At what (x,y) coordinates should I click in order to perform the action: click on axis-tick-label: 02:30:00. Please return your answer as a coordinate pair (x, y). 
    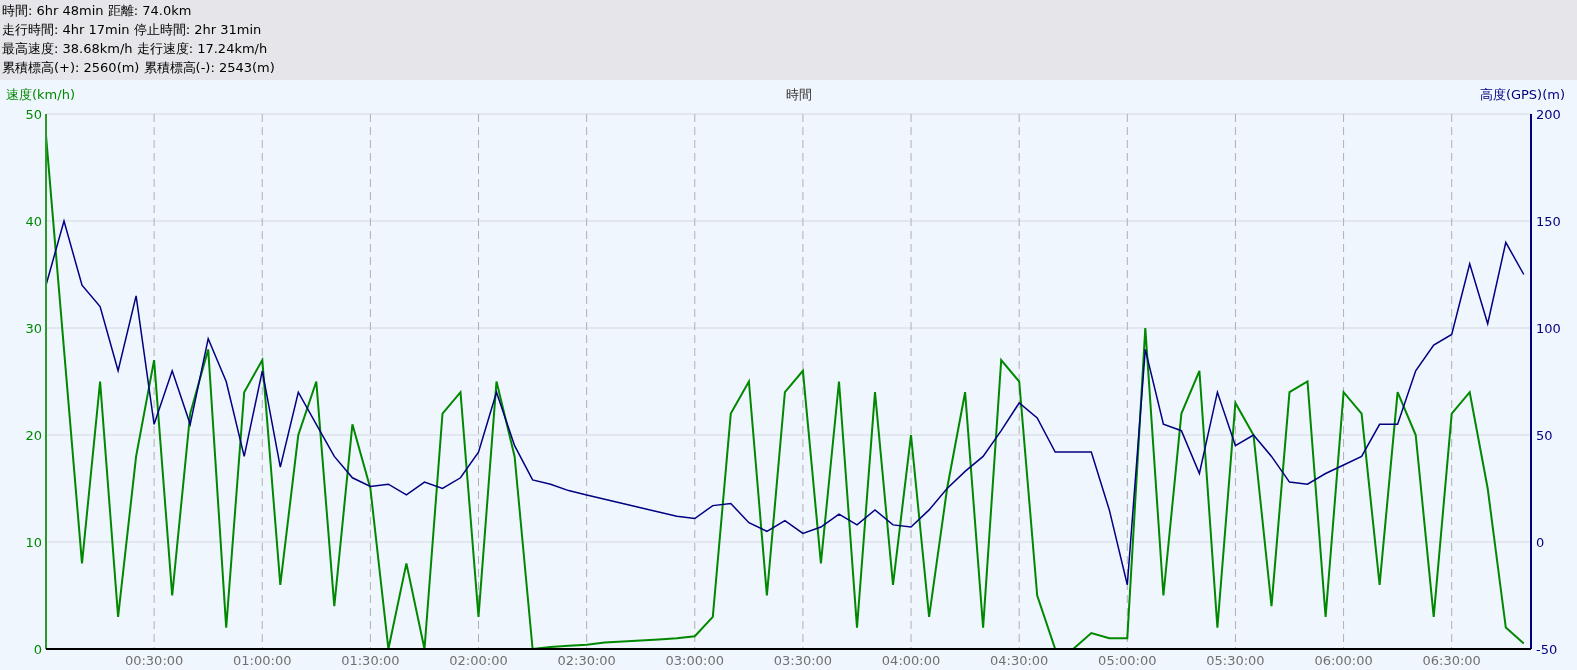
    Looking at the image, I should click on (586, 660).